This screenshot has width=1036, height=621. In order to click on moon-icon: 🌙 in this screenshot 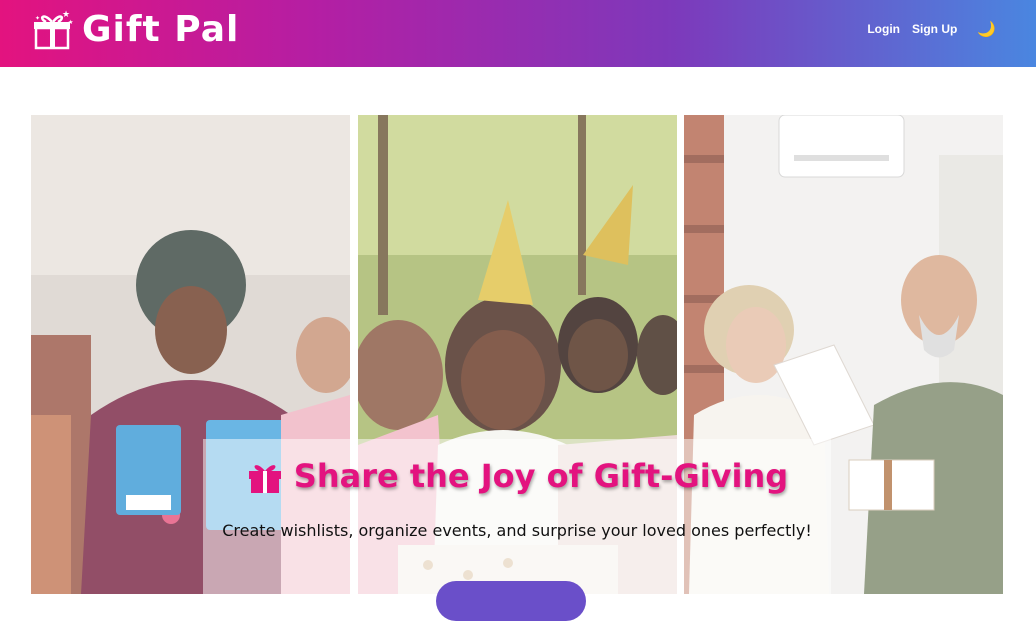, I will do `click(986, 29)`.